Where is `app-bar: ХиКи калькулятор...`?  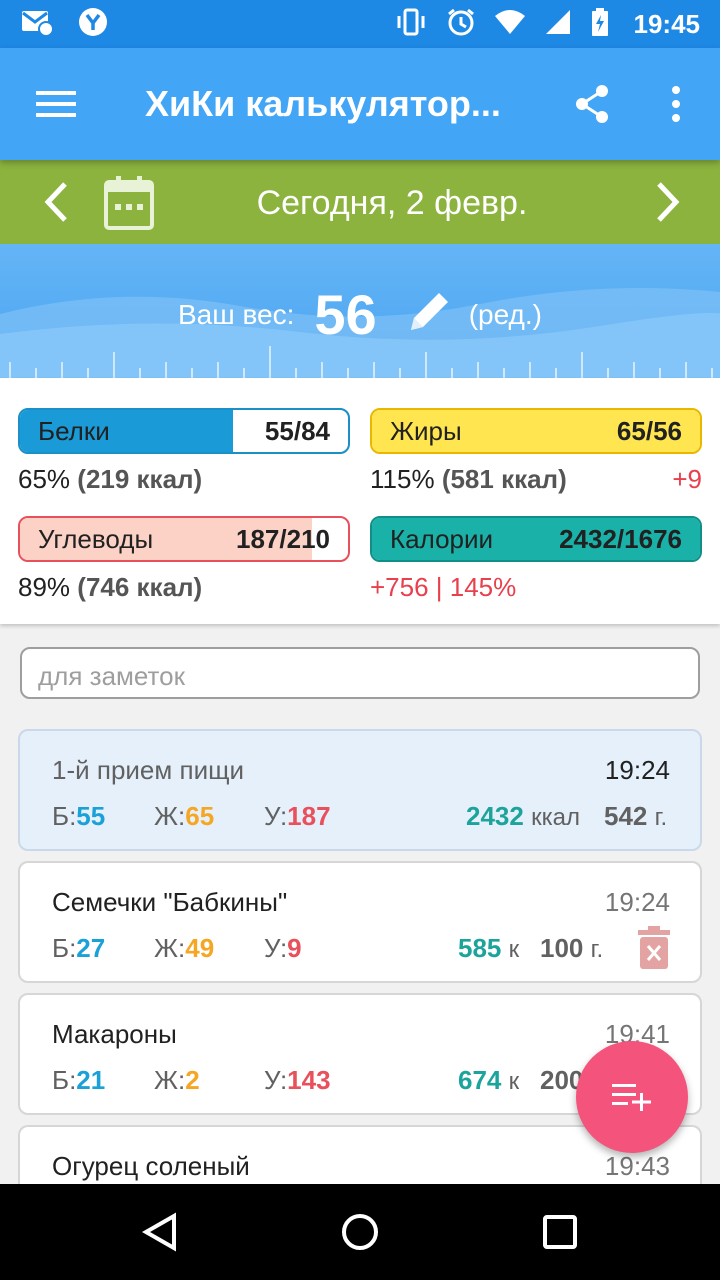
app-bar: ХиКи калькулятор... is located at coordinates (360, 104).